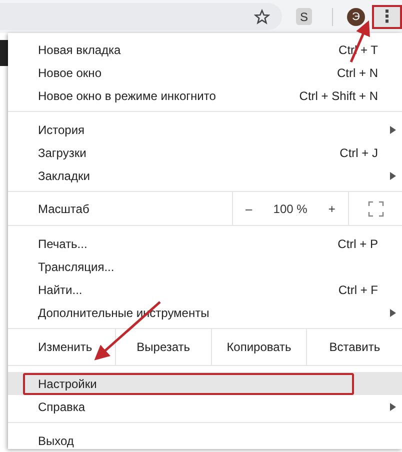 This screenshot has height=452, width=402. What do you see at coordinates (358, 243) in the screenshot?
I see `shortcut-text: Ctrl + P` at bounding box center [358, 243].